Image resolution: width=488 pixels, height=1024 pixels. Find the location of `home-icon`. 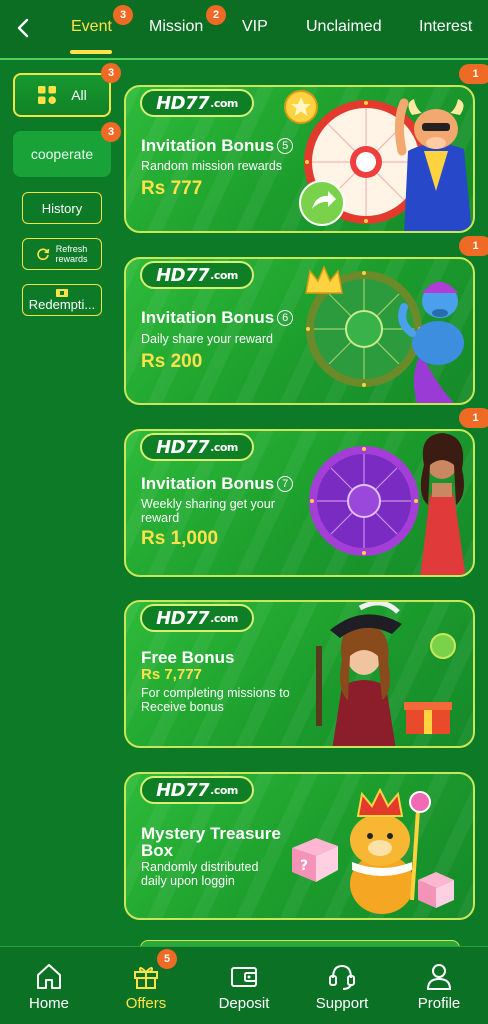

home-icon is located at coordinates (49, 976).